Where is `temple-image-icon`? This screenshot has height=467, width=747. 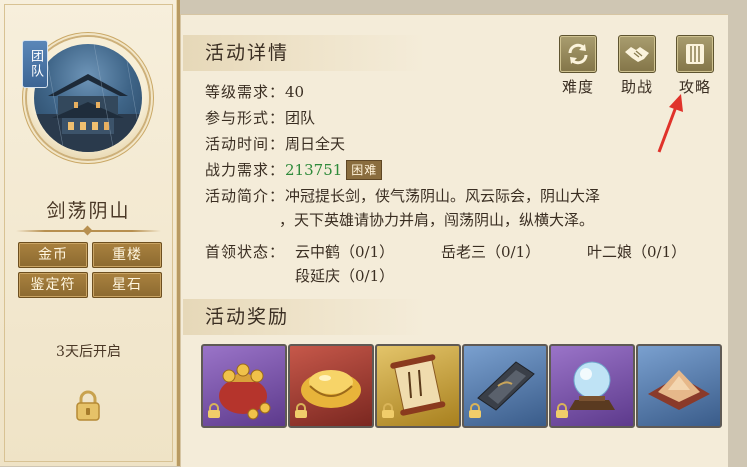
temple-image-icon is located at coordinates (88, 98).